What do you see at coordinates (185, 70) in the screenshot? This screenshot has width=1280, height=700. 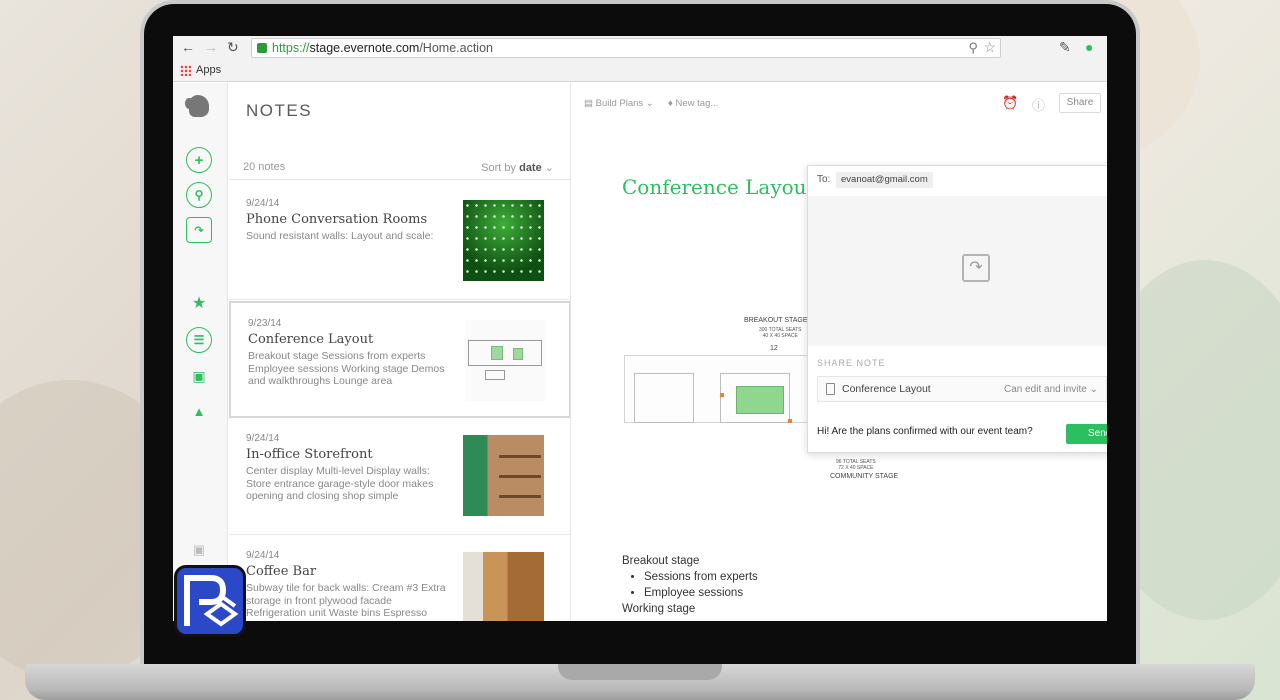 I see `apps-grid-icon` at bounding box center [185, 70].